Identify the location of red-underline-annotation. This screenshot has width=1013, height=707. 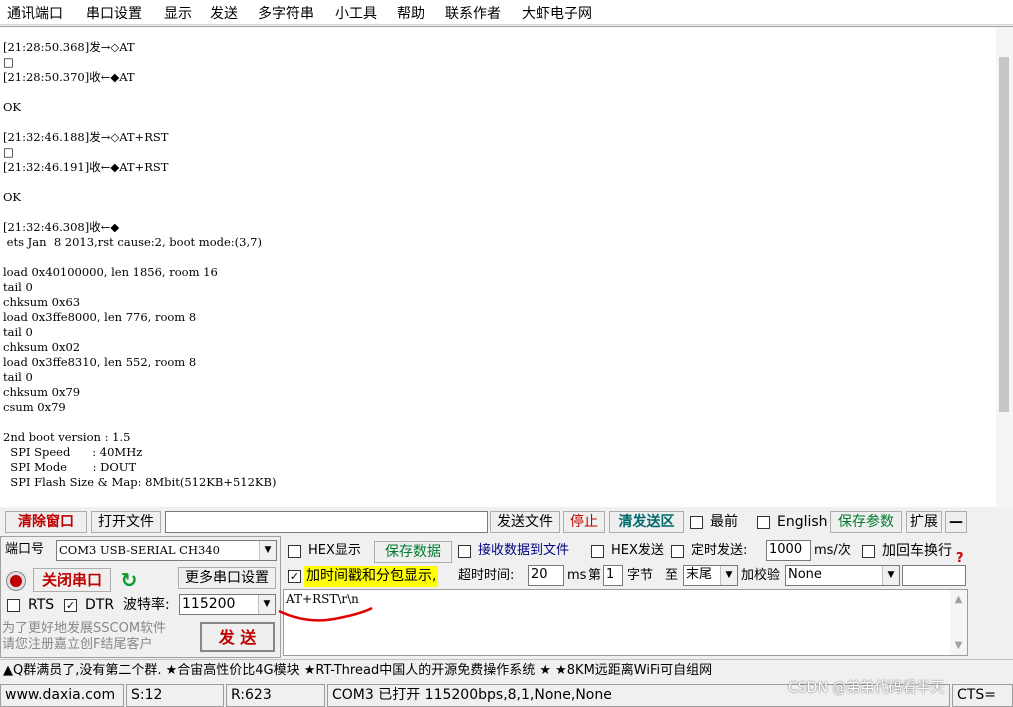
(325, 614).